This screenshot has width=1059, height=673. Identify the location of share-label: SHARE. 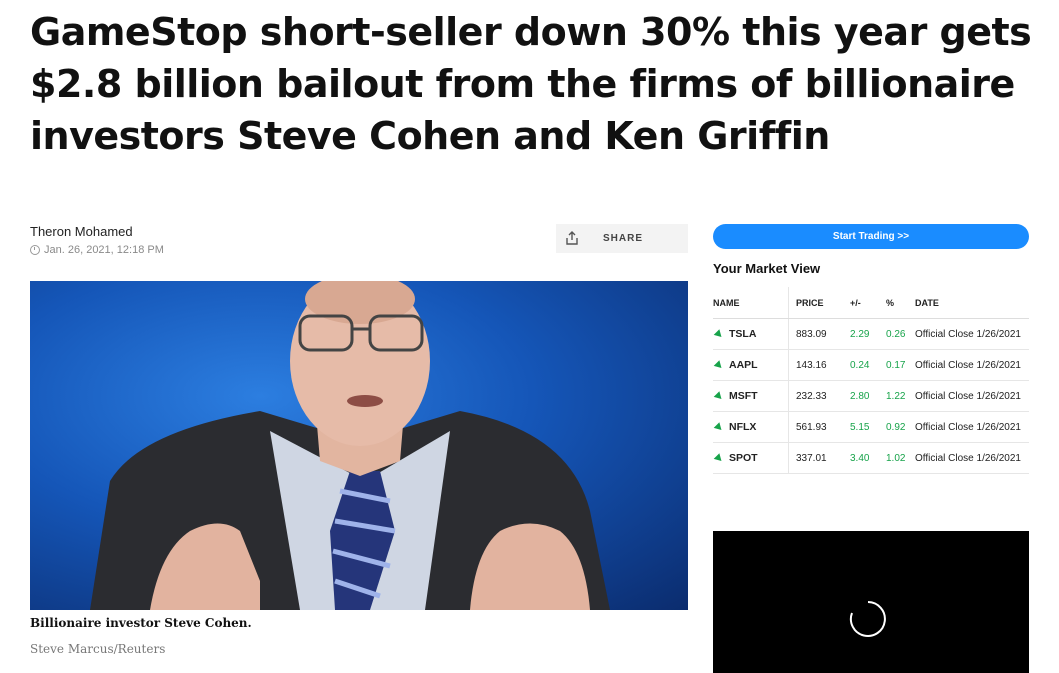
(623, 238).